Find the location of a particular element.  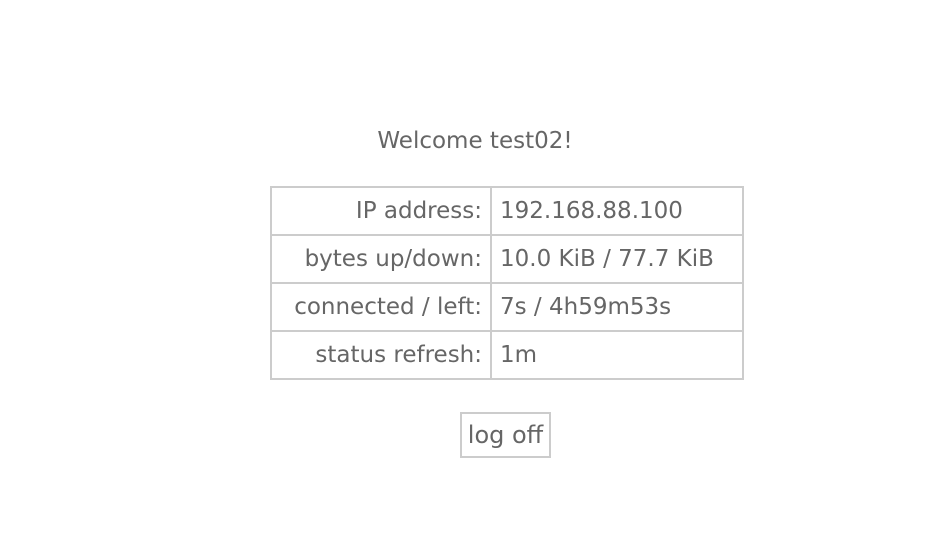

table-row-connected: connected / left: 7s / 4h59m53s is located at coordinates (507, 307).